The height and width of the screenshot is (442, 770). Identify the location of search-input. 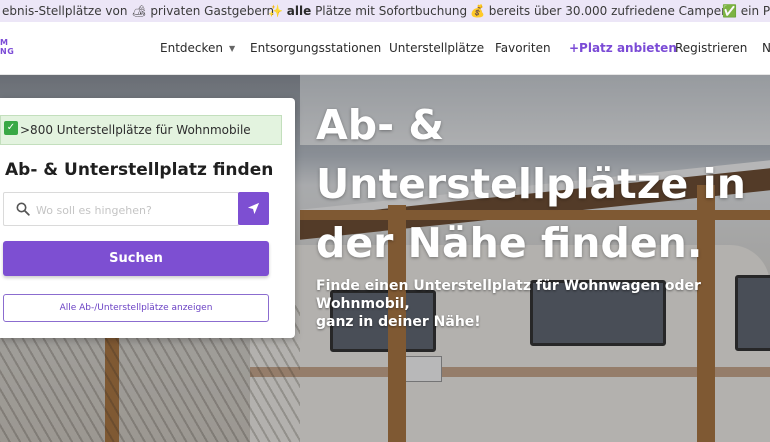
(133, 210).